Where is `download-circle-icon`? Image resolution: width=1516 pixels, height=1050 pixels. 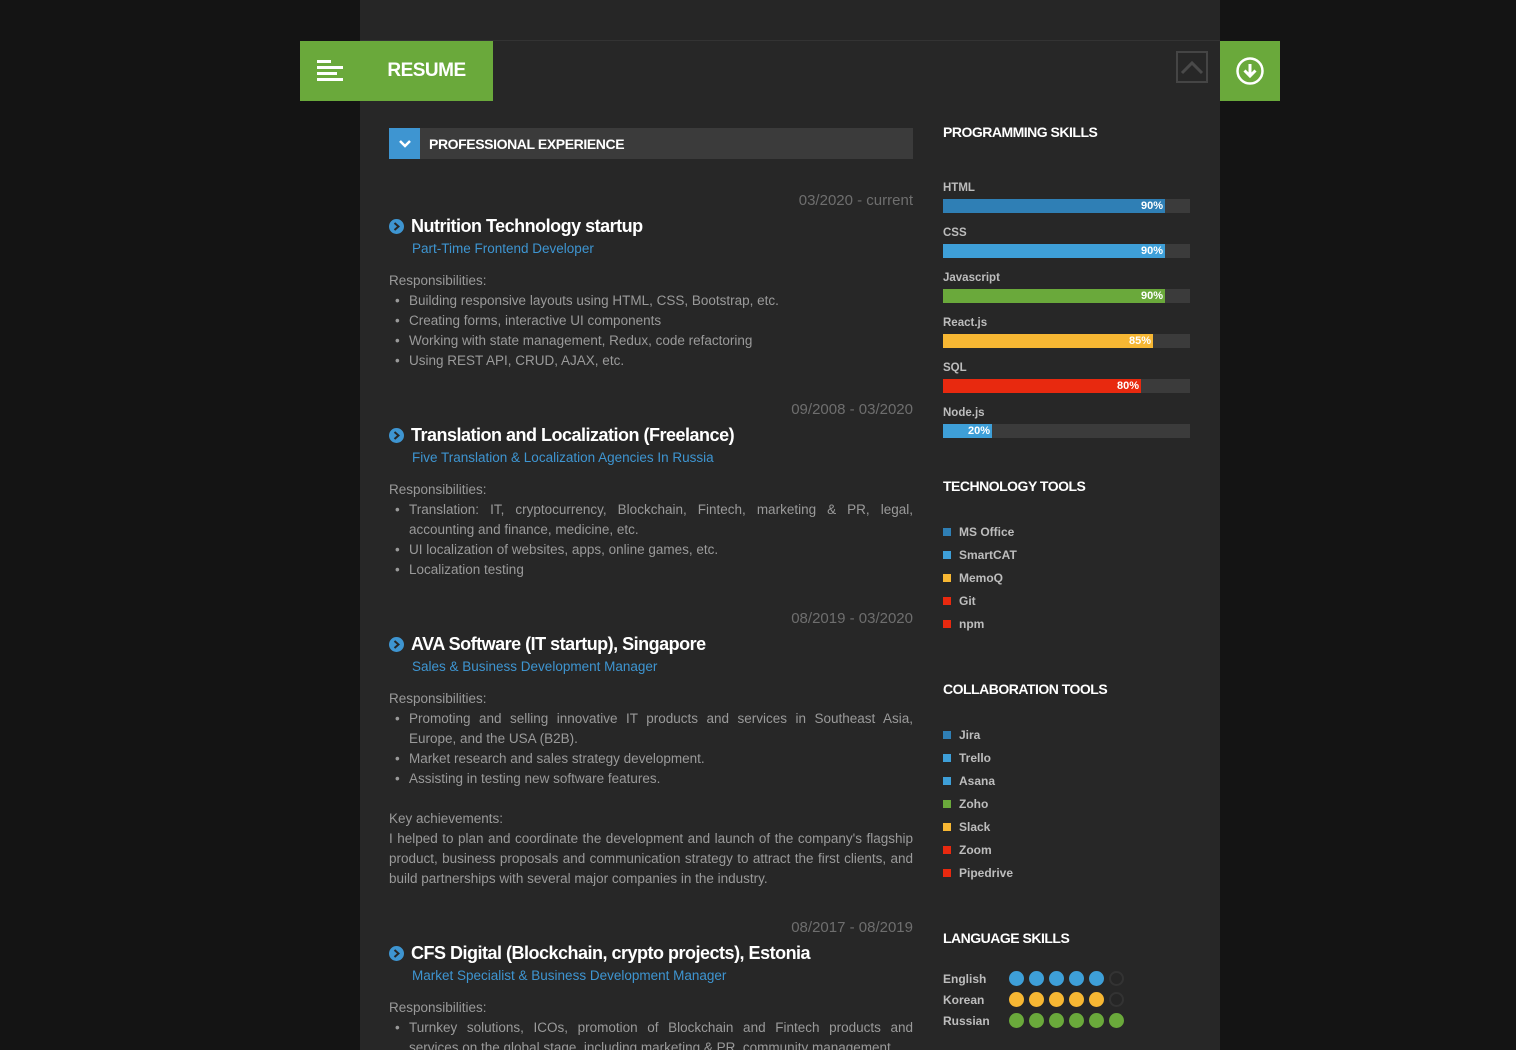 download-circle-icon is located at coordinates (1250, 71).